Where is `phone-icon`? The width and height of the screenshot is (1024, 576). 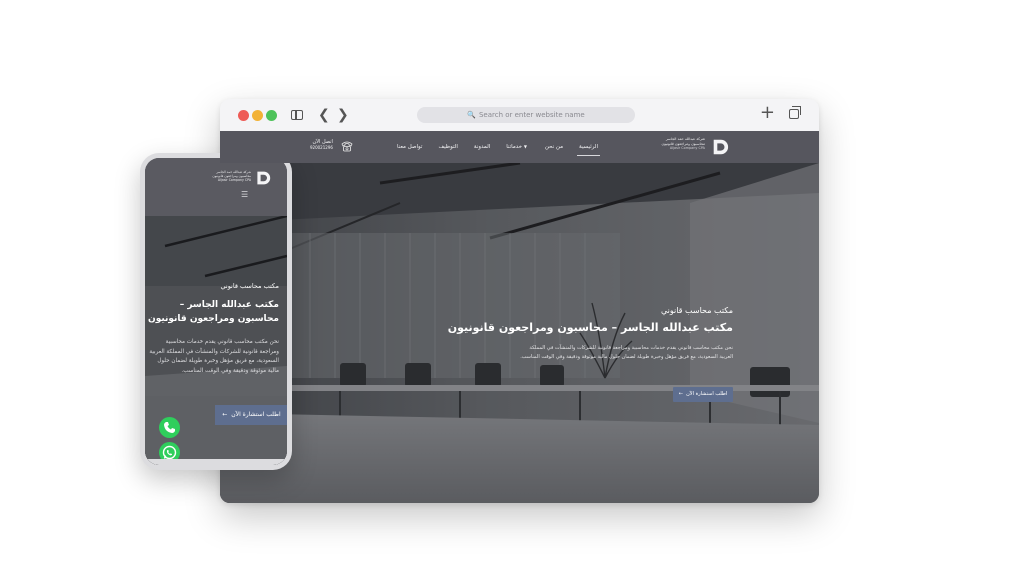
phone-icon is located at coordinates (169, 427).